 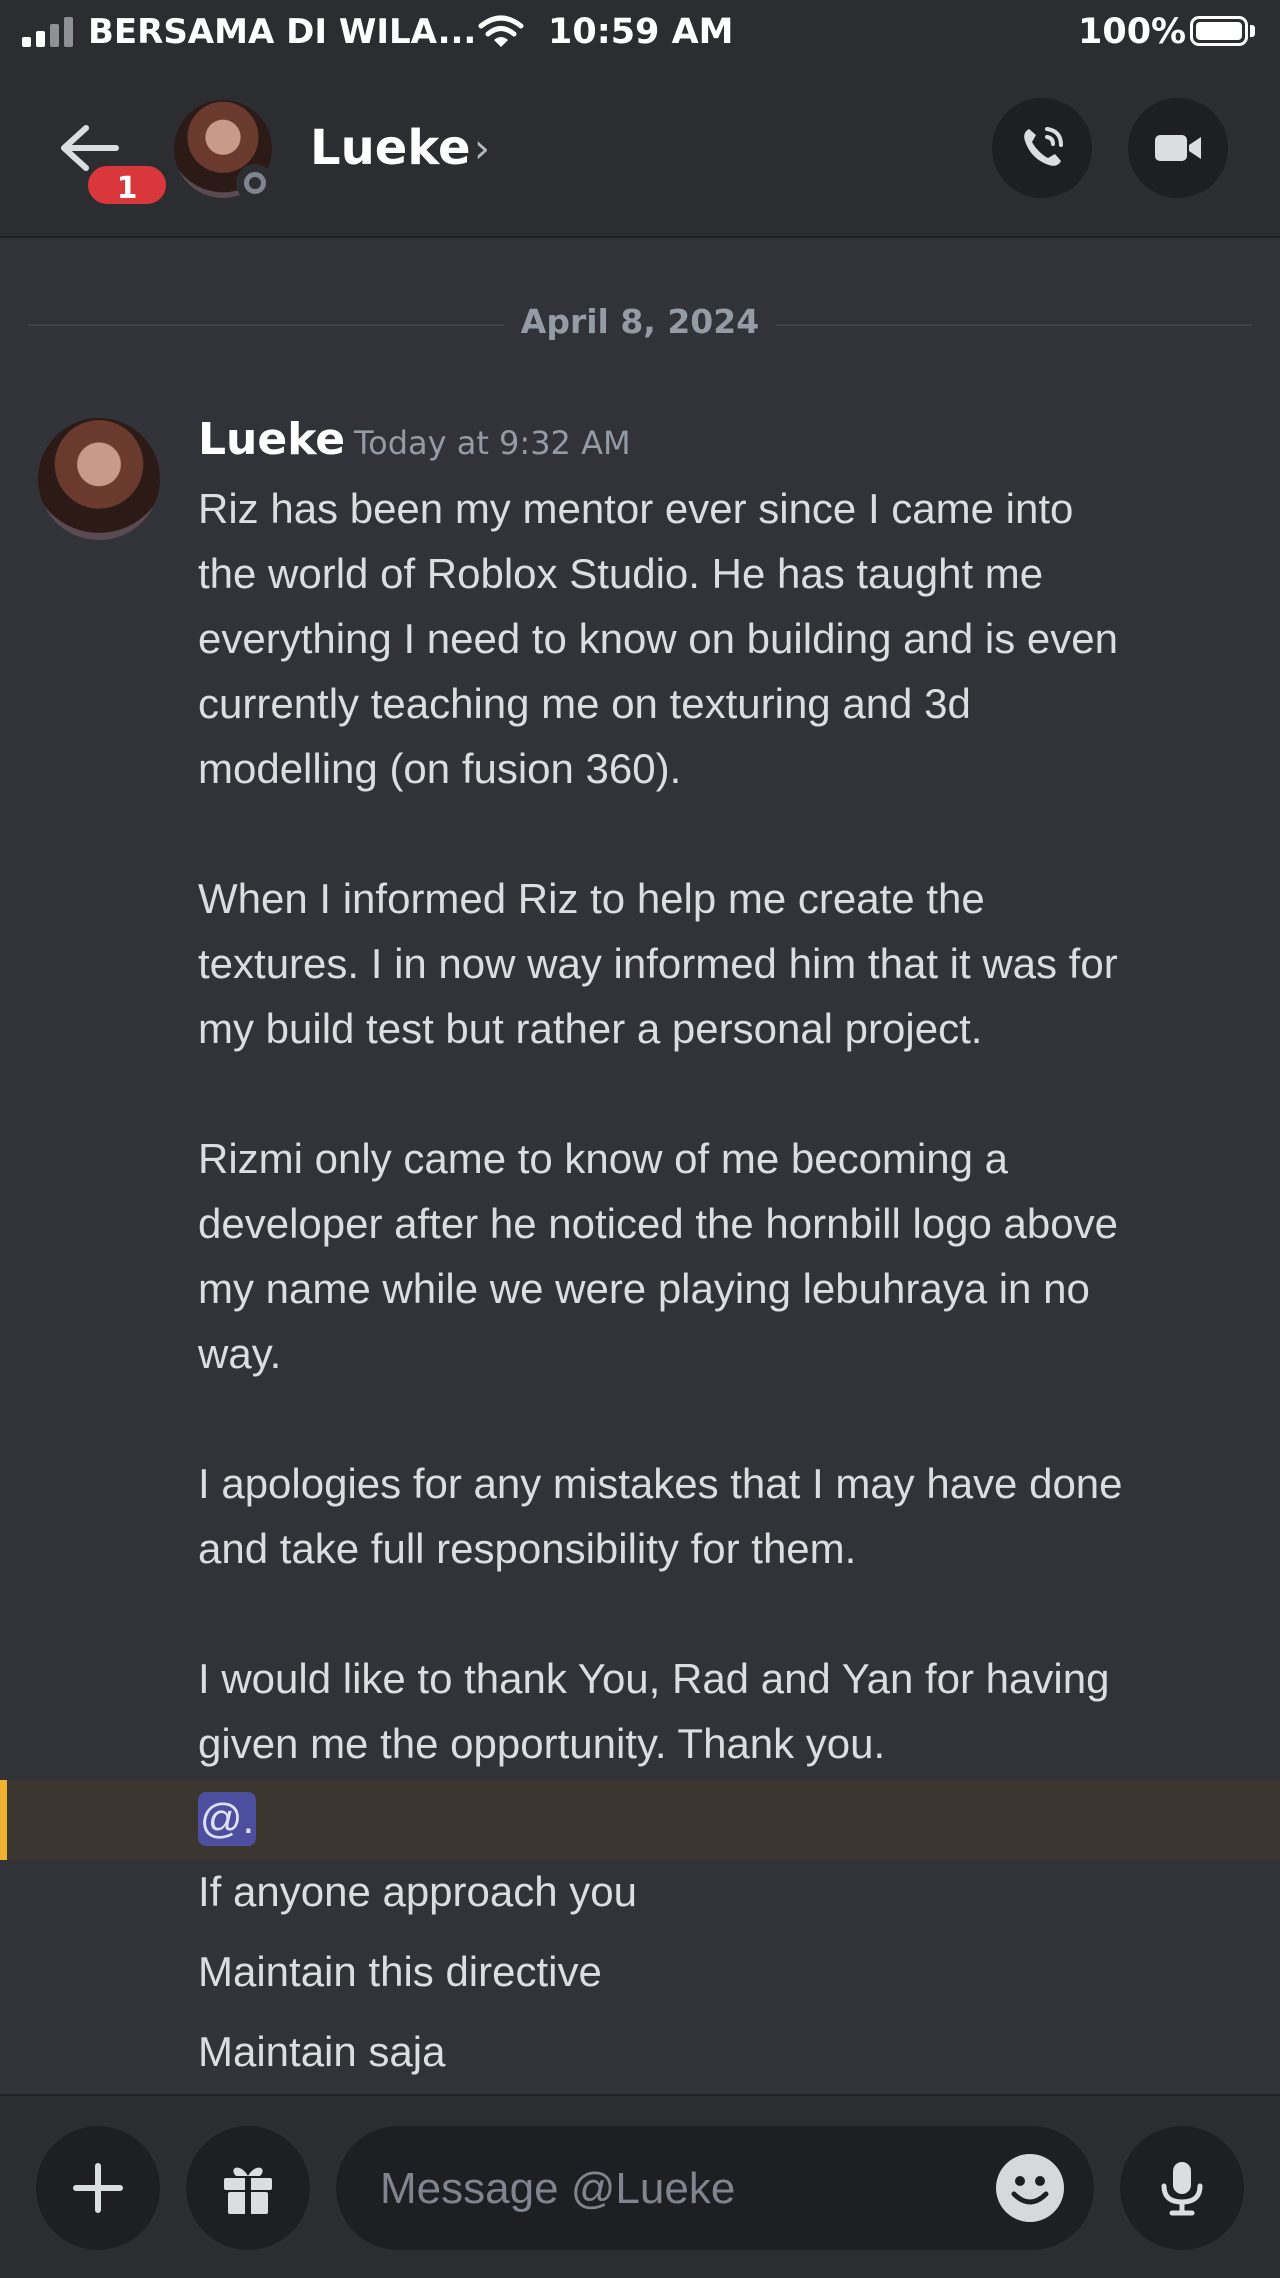 I want to click on emoji-icon, so click(x=1030, y=2190).